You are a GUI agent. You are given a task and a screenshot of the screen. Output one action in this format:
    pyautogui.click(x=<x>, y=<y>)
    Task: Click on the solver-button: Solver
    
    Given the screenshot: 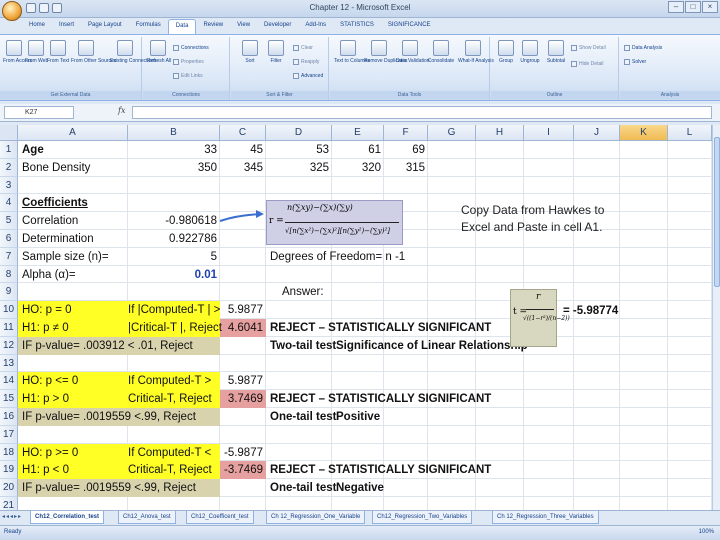 What is the action you would take?
    pyautogui.click(x=635, y=62)
    